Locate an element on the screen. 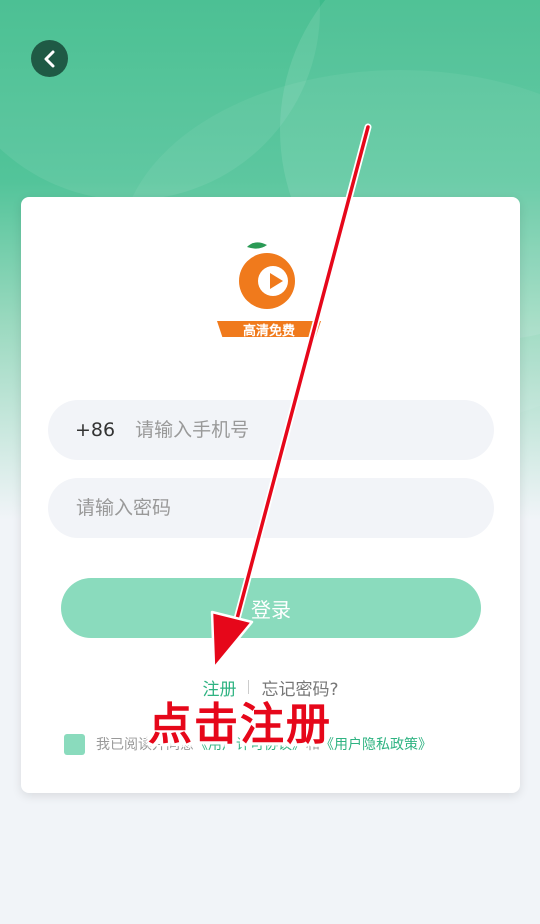 The width and height of the screenshot is (540, 924). phone-field: +86 is located at coordinates (271, 430).